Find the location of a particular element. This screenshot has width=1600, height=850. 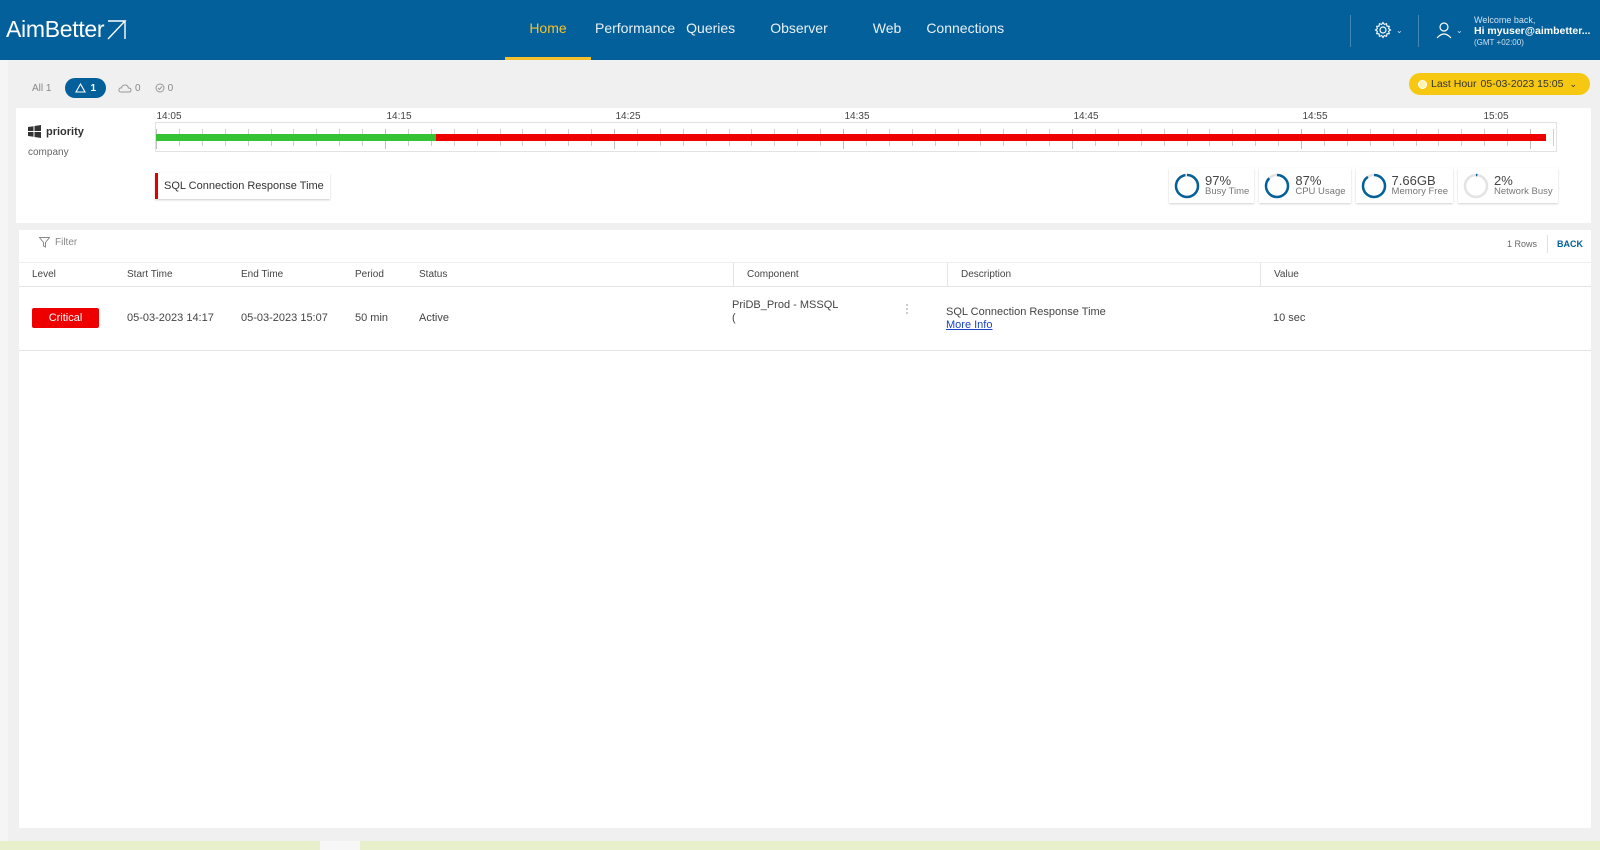

column-header-period: Period is located at coordinates (363, 275).